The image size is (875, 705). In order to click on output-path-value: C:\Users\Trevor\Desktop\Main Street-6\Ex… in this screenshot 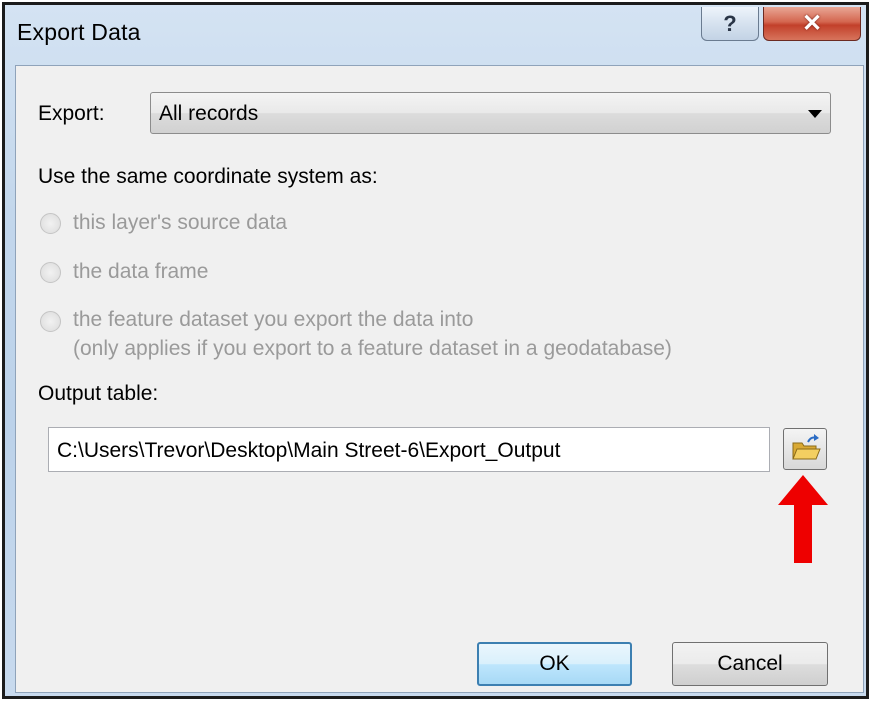, I will do `click(309, 450)`.